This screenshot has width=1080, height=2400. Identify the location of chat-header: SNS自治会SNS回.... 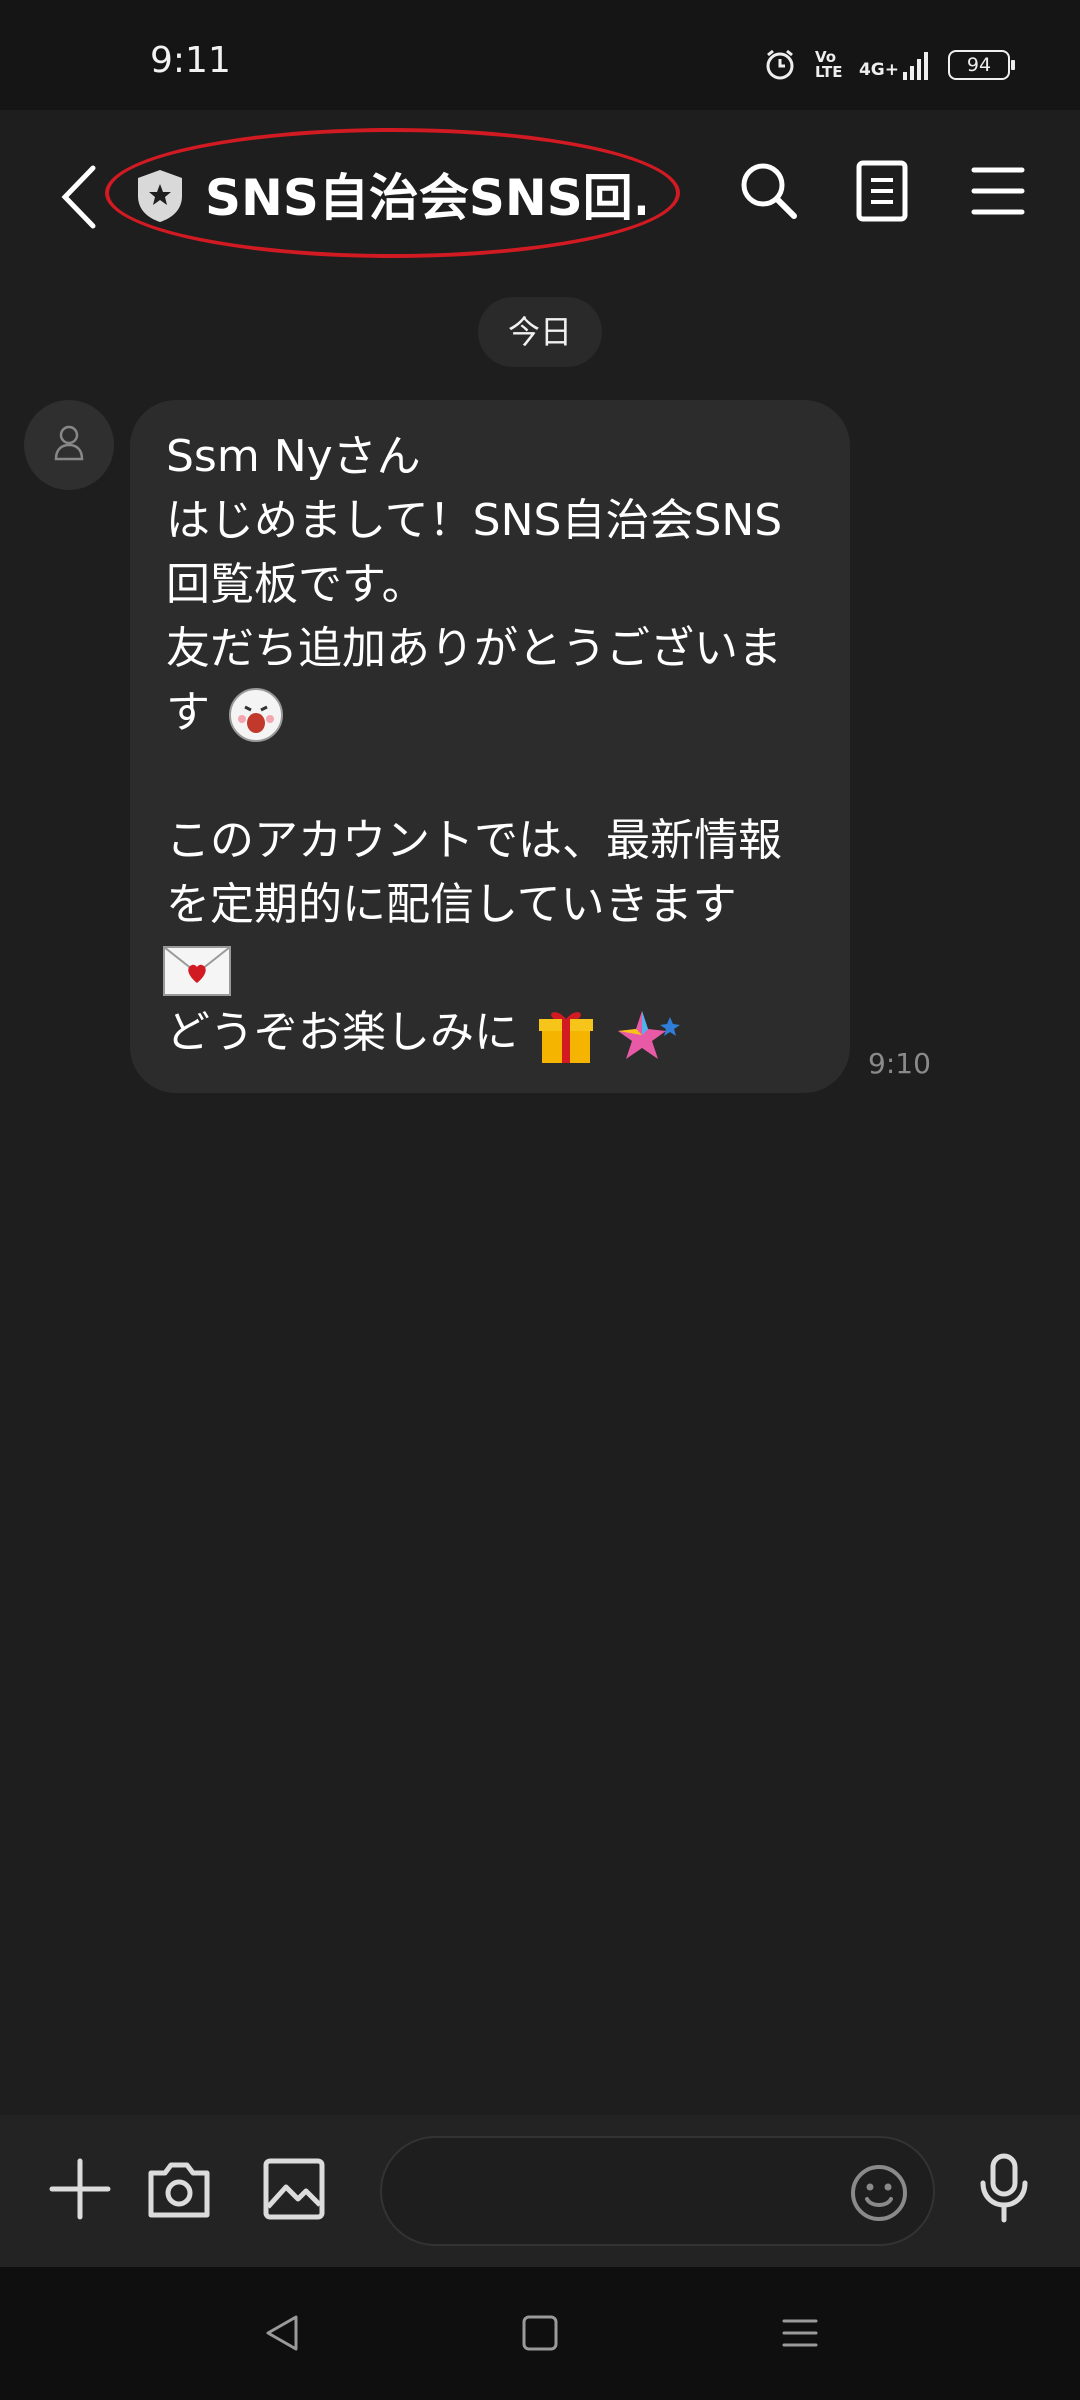
(540, 192).